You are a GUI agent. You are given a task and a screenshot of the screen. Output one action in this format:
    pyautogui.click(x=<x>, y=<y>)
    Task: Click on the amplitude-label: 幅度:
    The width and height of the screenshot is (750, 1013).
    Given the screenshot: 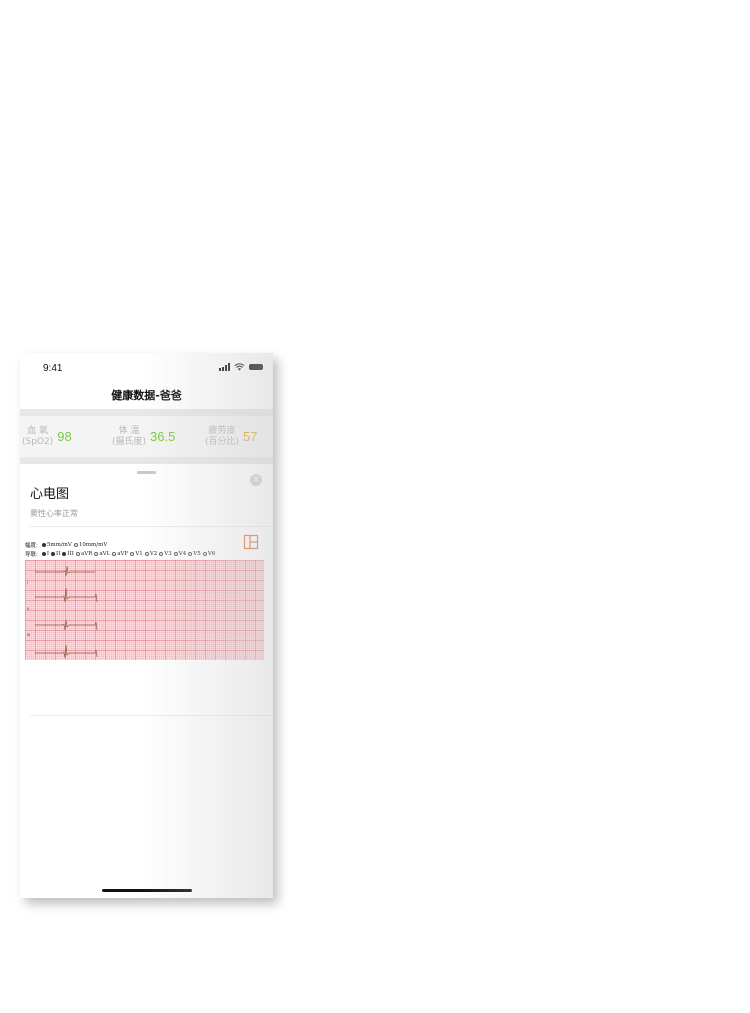 What is the action you would take?
    pyautogui.click(x=31, y=546)
    